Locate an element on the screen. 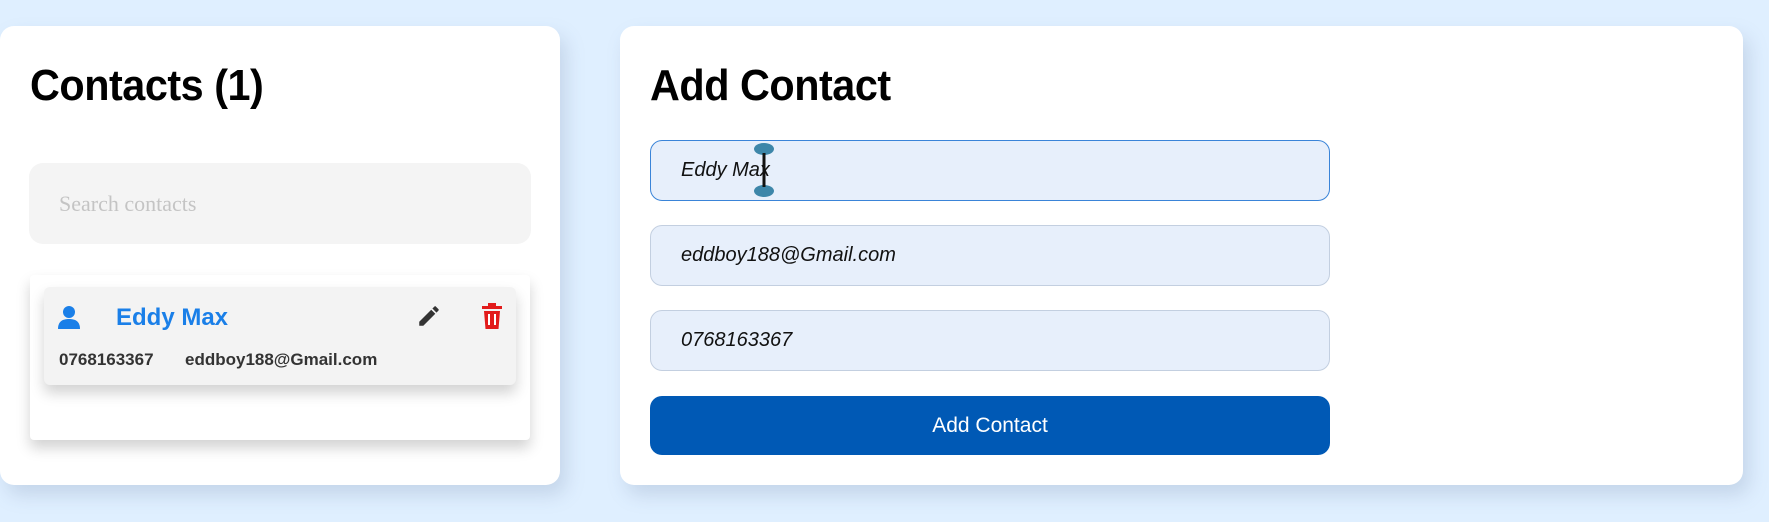 The width and height of the screenshot is (1769, 522). contact-card: Eddy Max 0768163367 eddboy188@Gmail.com is located at coordinates (280, 336).